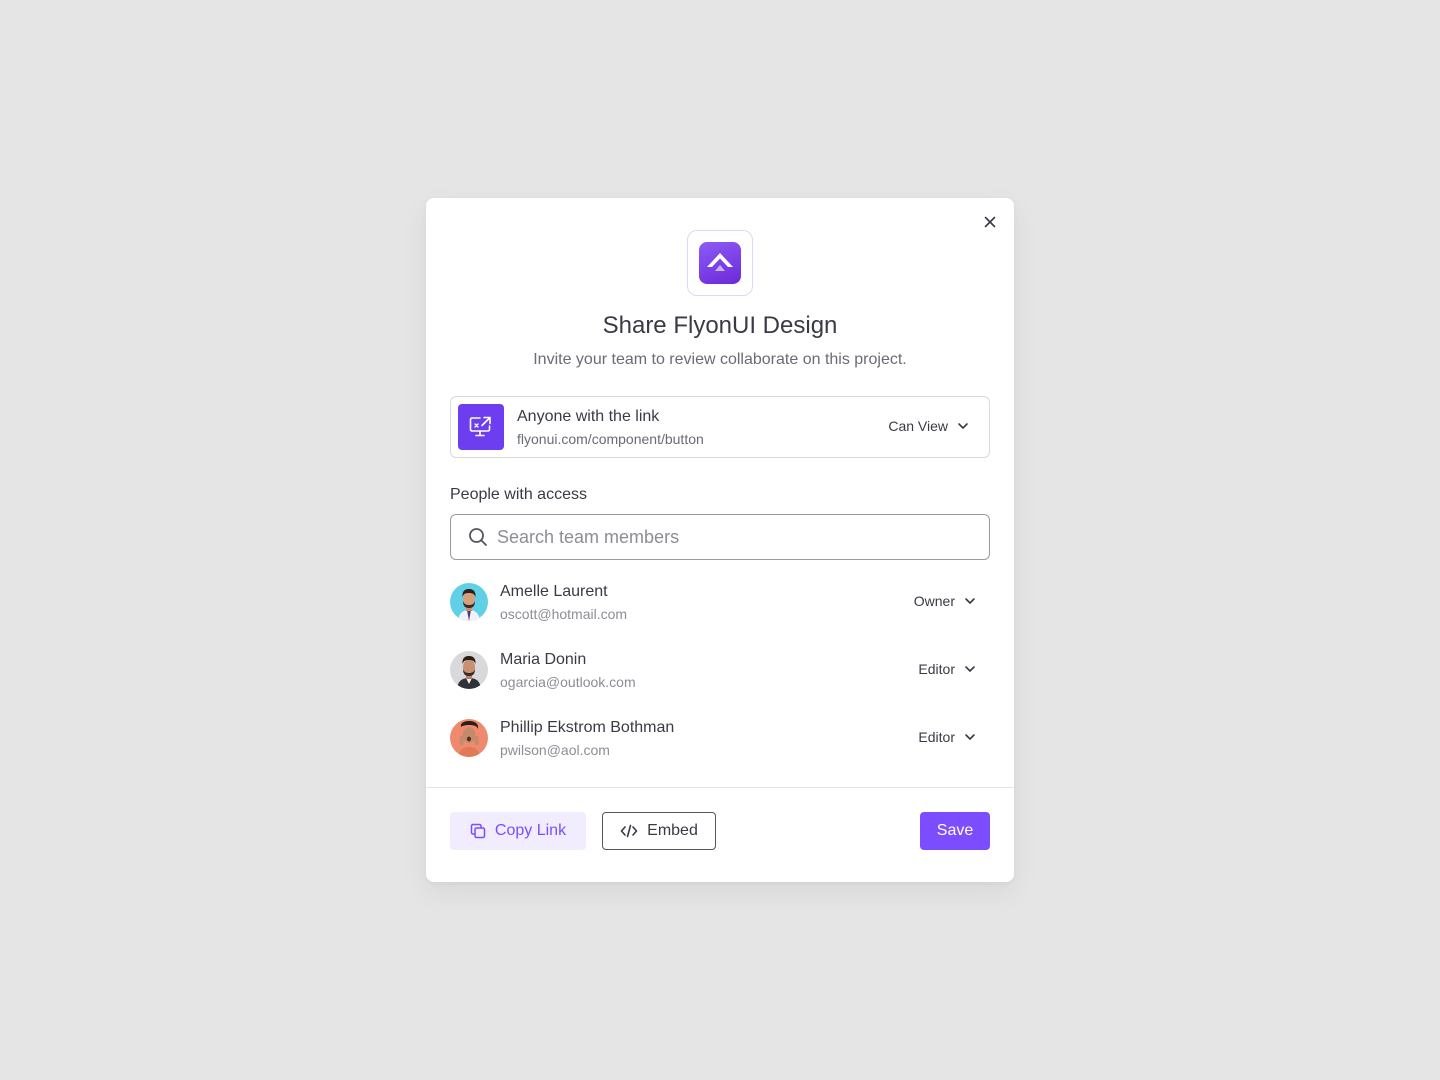 Image resolution: width=1440 pixels, height=1080 pixels. Describe the element at coordinates (720, 616) in the screenshot. I see `list-item: Amelle Laurent oscott@hotmail.com Owner` at that location.